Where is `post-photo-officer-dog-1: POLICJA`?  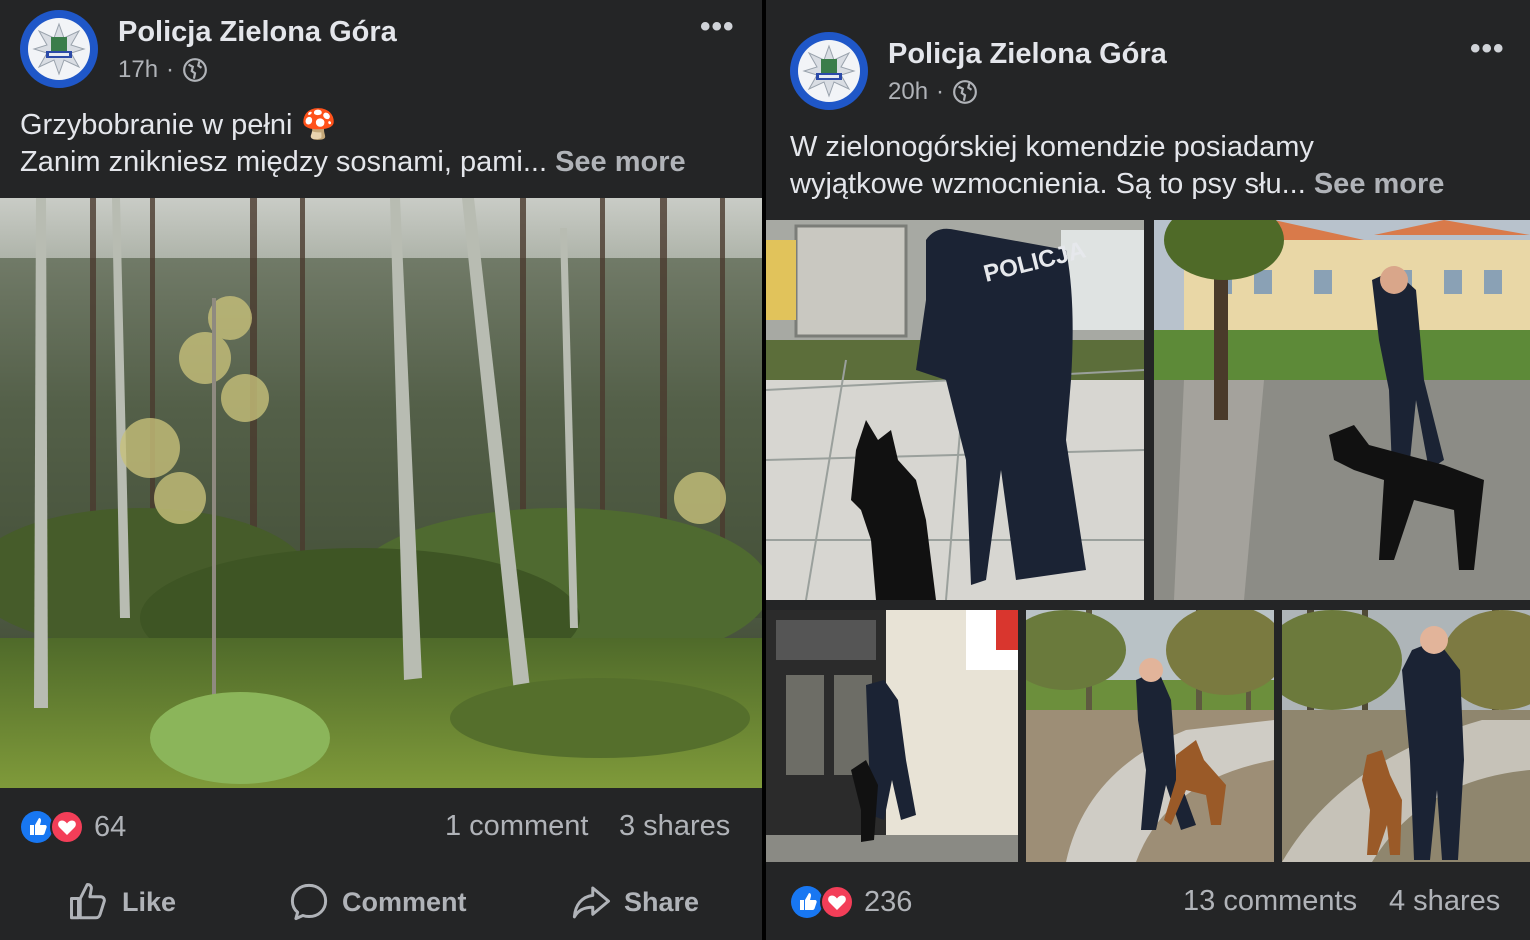
post-photo-officer-dog-1: POLICJA is located at coordinates (955, 410).